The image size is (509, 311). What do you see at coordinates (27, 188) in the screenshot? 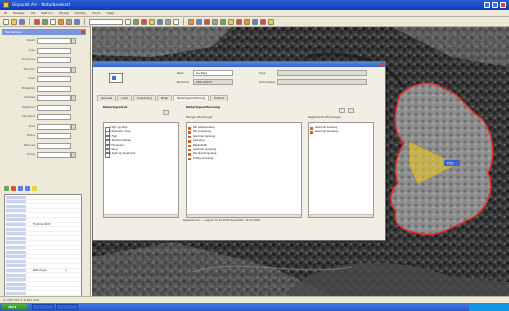
I see `layer-down-button` at bounding box center [27, 188].